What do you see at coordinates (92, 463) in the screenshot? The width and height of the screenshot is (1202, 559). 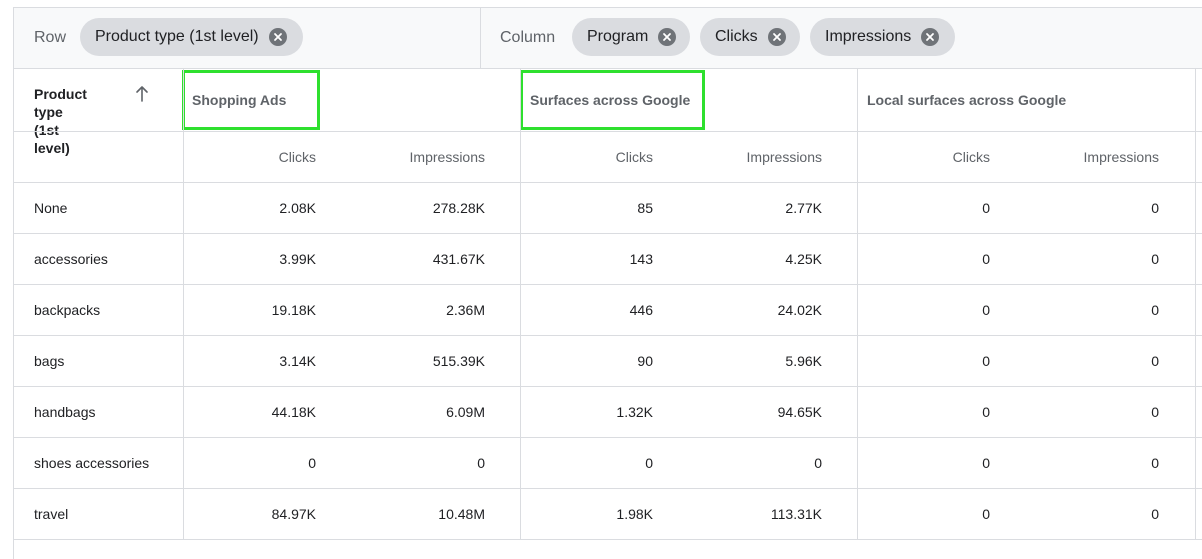 I see `row-label: shoes accessories` at bounding box center [92, 463].